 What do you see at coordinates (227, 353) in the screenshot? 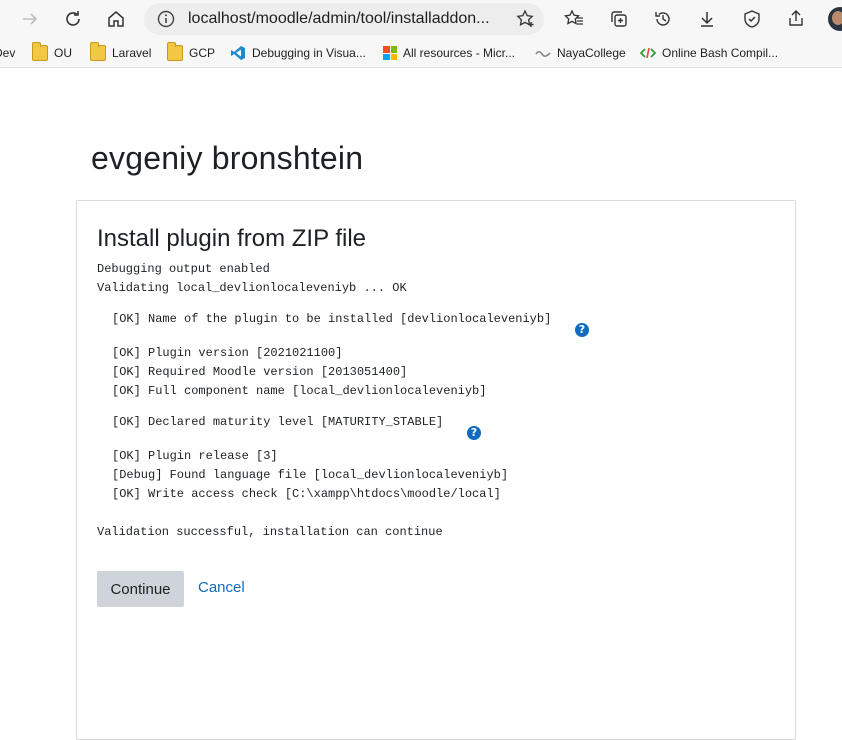
I see `check-line: [OK] Plugin version [2021021100]` at bounding box center [227, 353].